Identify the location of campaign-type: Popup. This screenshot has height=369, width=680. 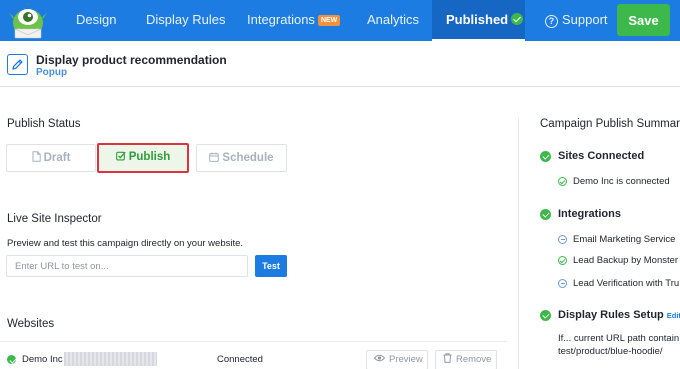
(52, 72).